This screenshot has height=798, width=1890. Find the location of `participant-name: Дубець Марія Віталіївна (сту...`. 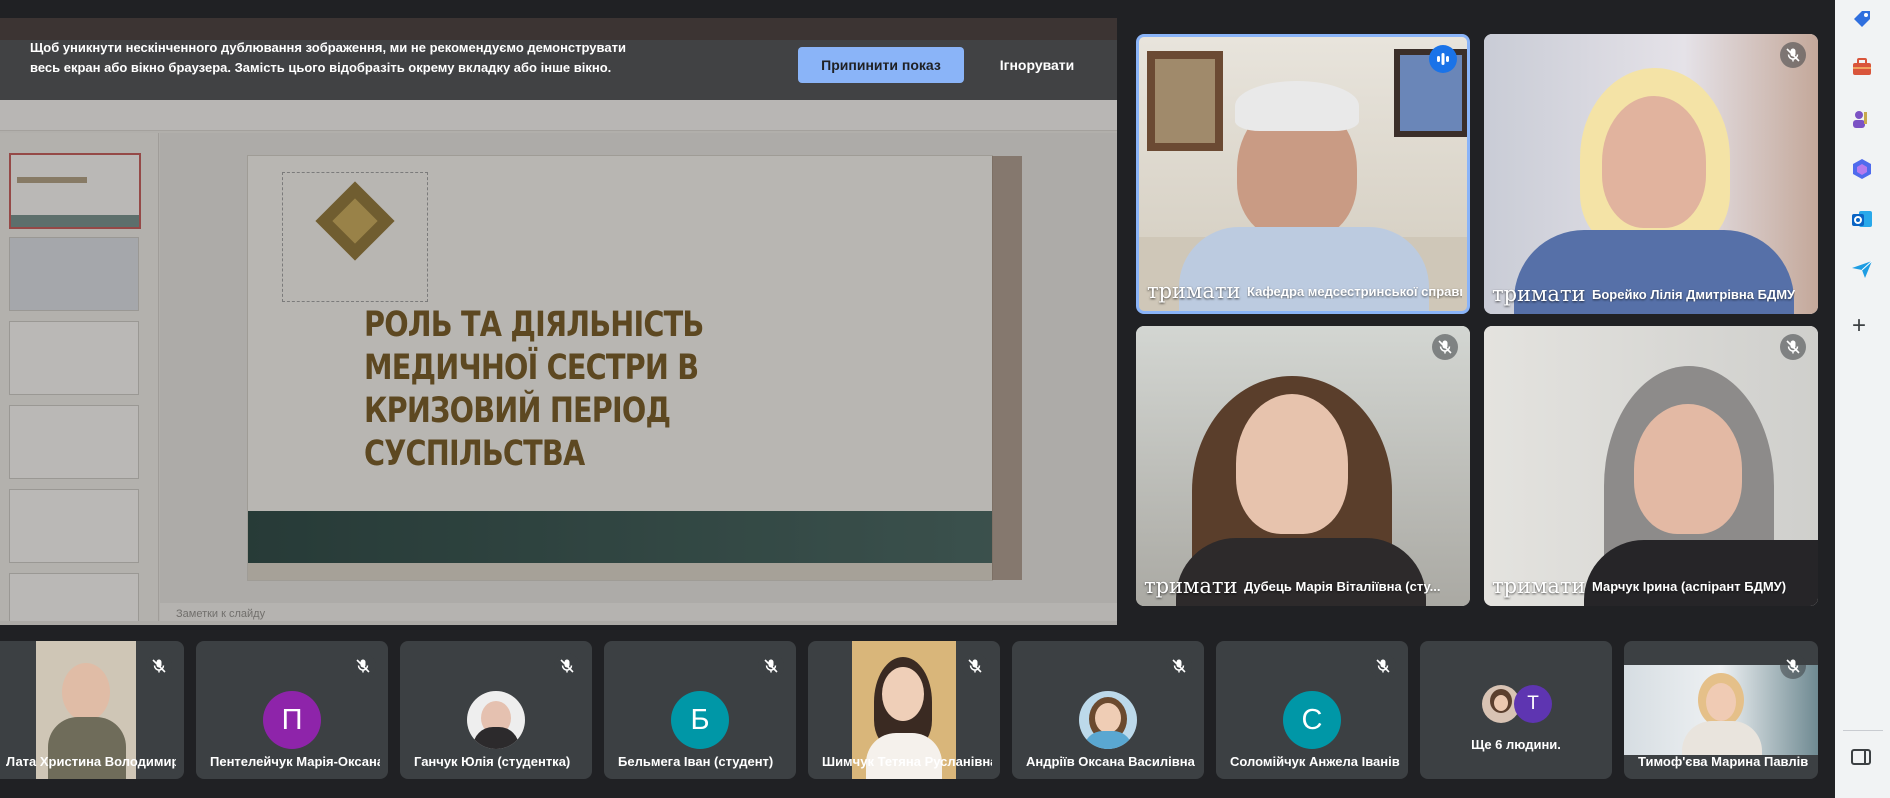

participant-name: Дубець Марія Віталіївна (сту... is located at coordinates (1342, 586).